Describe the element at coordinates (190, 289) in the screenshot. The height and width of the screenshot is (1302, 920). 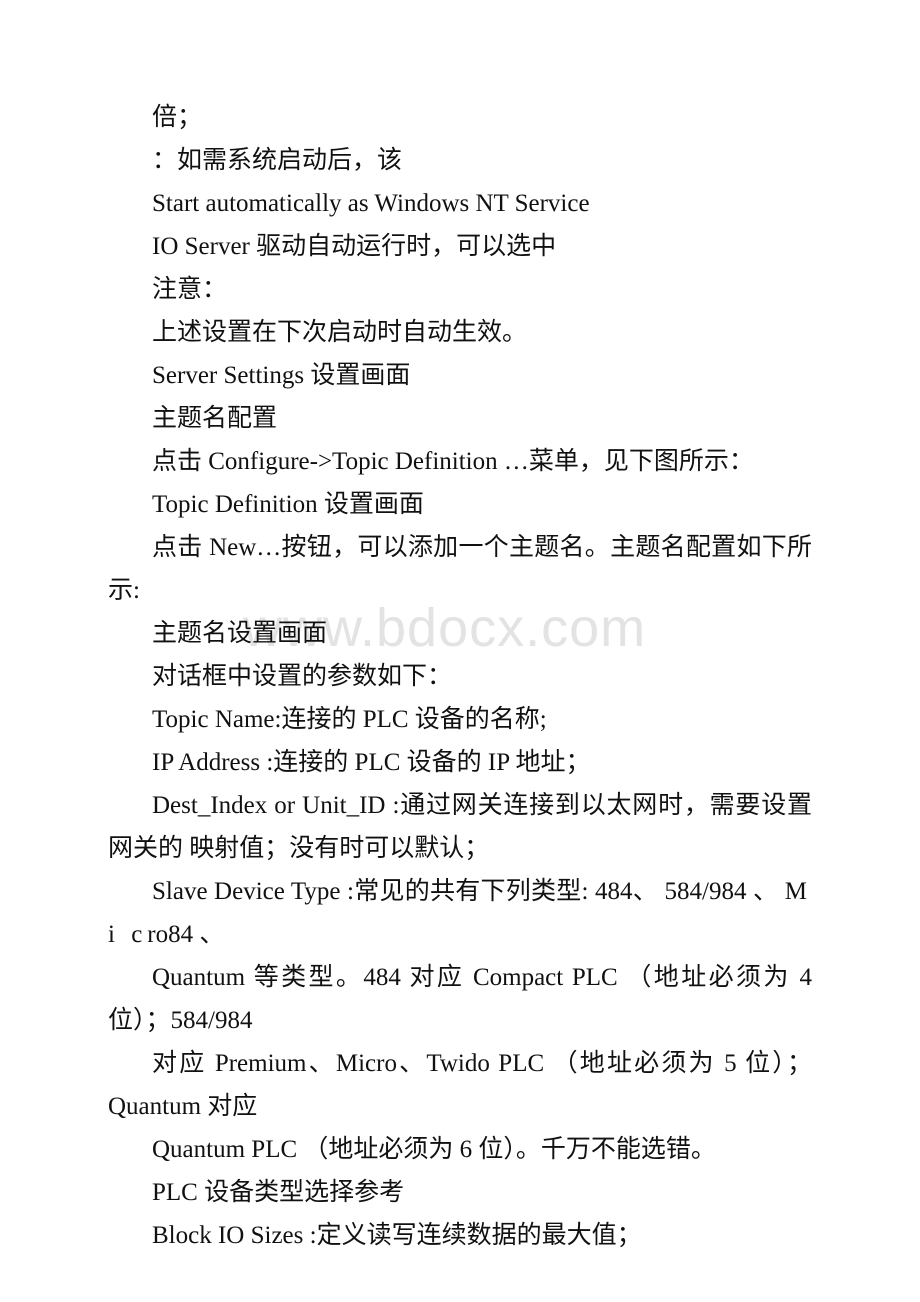
I see `paragraph: 注意：` at that location.